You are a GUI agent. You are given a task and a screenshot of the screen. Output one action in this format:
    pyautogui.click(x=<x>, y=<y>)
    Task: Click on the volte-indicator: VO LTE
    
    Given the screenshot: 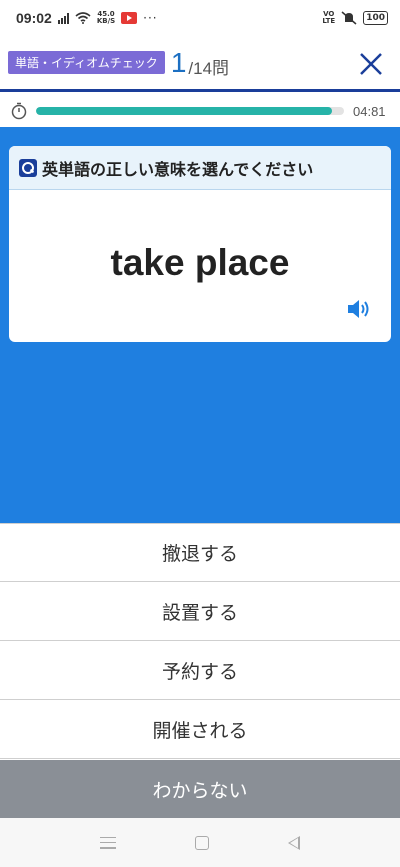 What is the action you would take?
    pyautogui.click(x=328, y=18)
    